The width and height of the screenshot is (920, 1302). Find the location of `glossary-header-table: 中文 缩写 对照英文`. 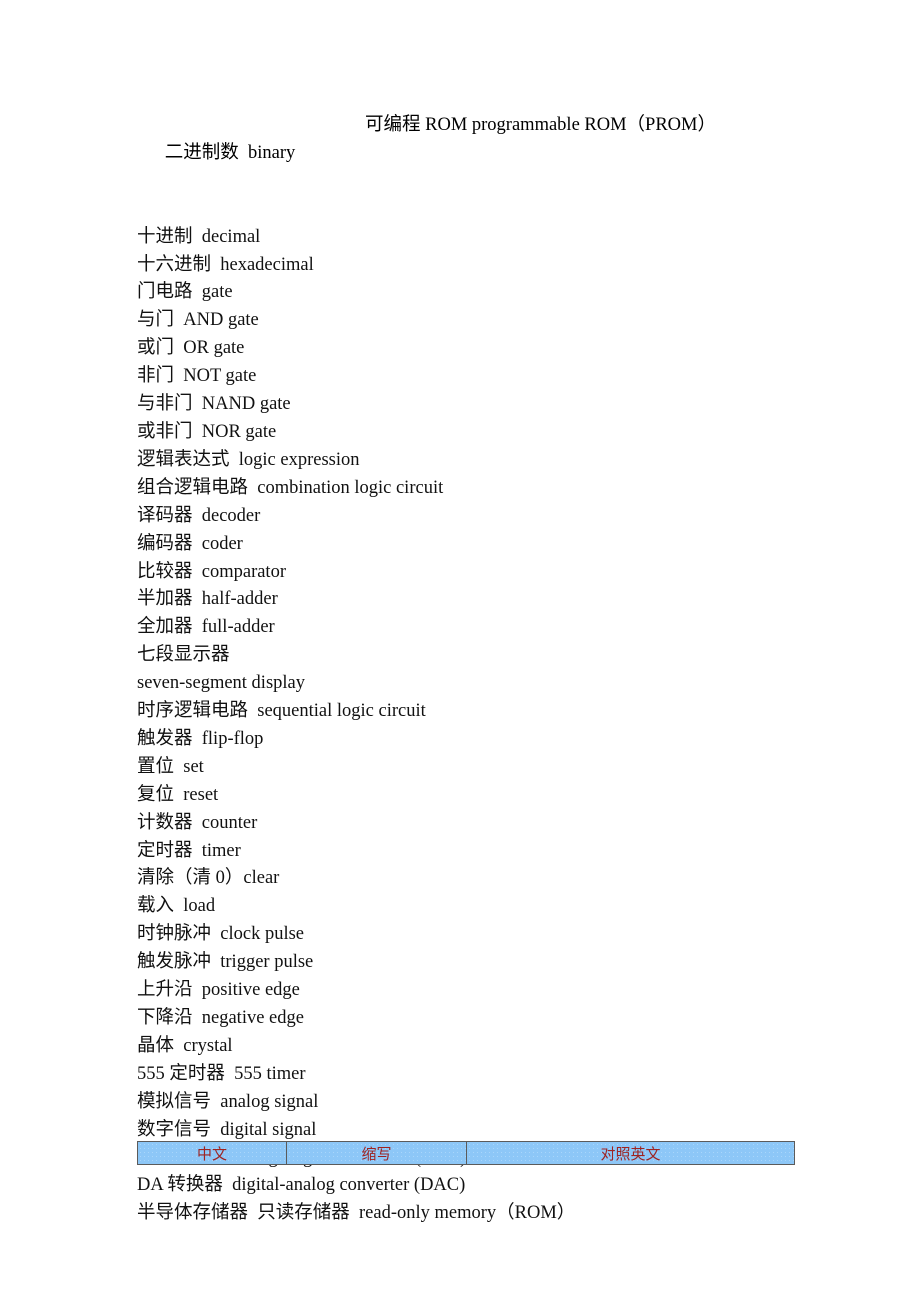

glossary-header-table: 中文 缩写 对照英文 is located at coordinates (466, 1153).